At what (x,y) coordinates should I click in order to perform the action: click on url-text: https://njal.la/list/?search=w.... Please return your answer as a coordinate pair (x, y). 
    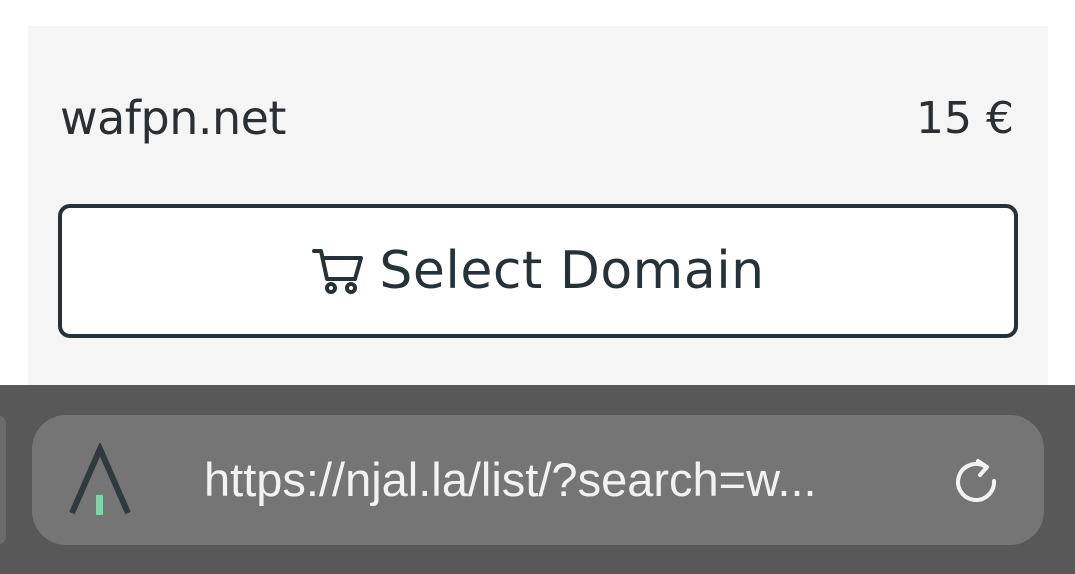
    Looking at the image, I should click on (510, 480).